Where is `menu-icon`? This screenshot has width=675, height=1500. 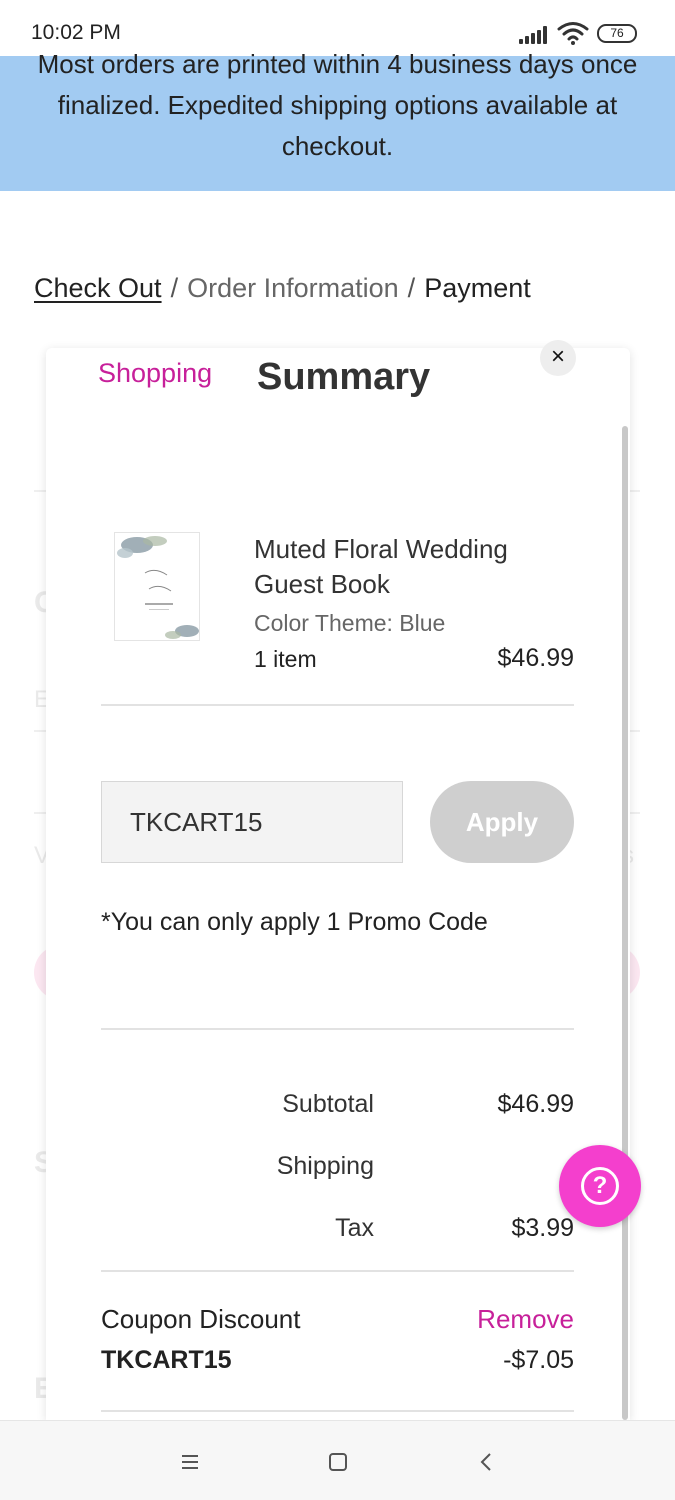 menu-icon is located at coordinates (190, 1462).